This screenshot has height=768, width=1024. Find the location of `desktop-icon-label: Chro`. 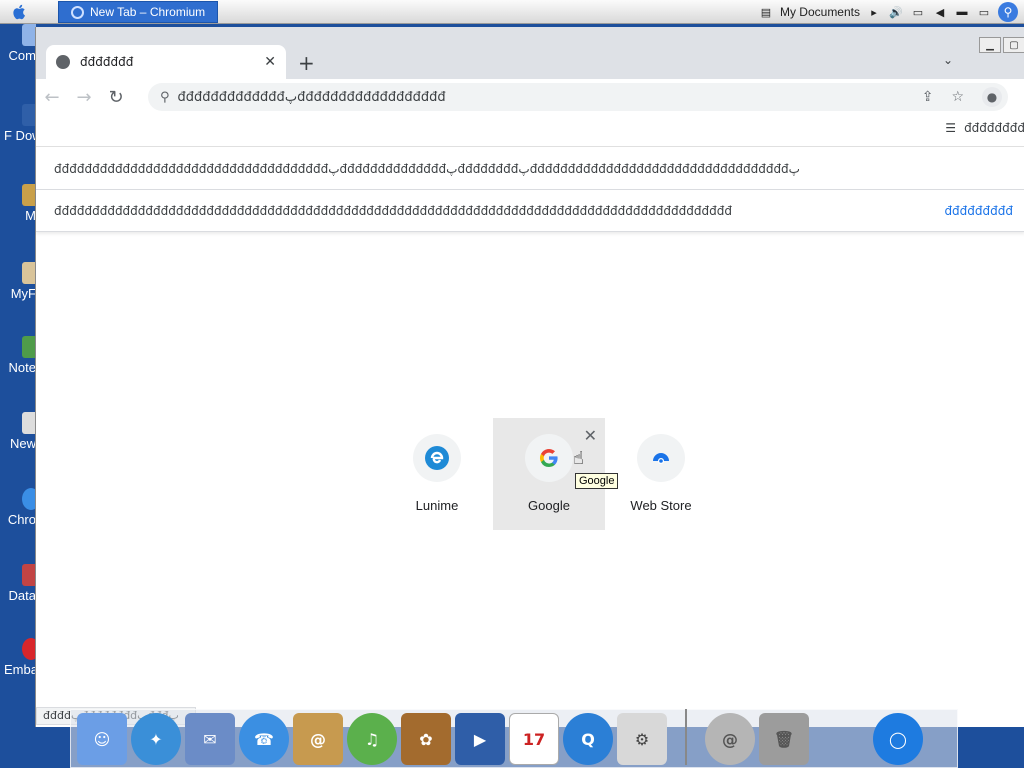

desktop-icon-label: Chro is located at coordinates (21, 519).